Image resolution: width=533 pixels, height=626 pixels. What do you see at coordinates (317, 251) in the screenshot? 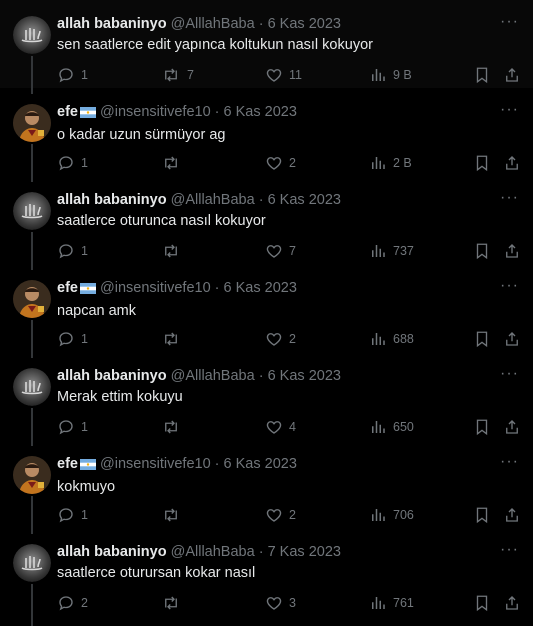
I see `like-button: 7` at bounding box center [317, 251].